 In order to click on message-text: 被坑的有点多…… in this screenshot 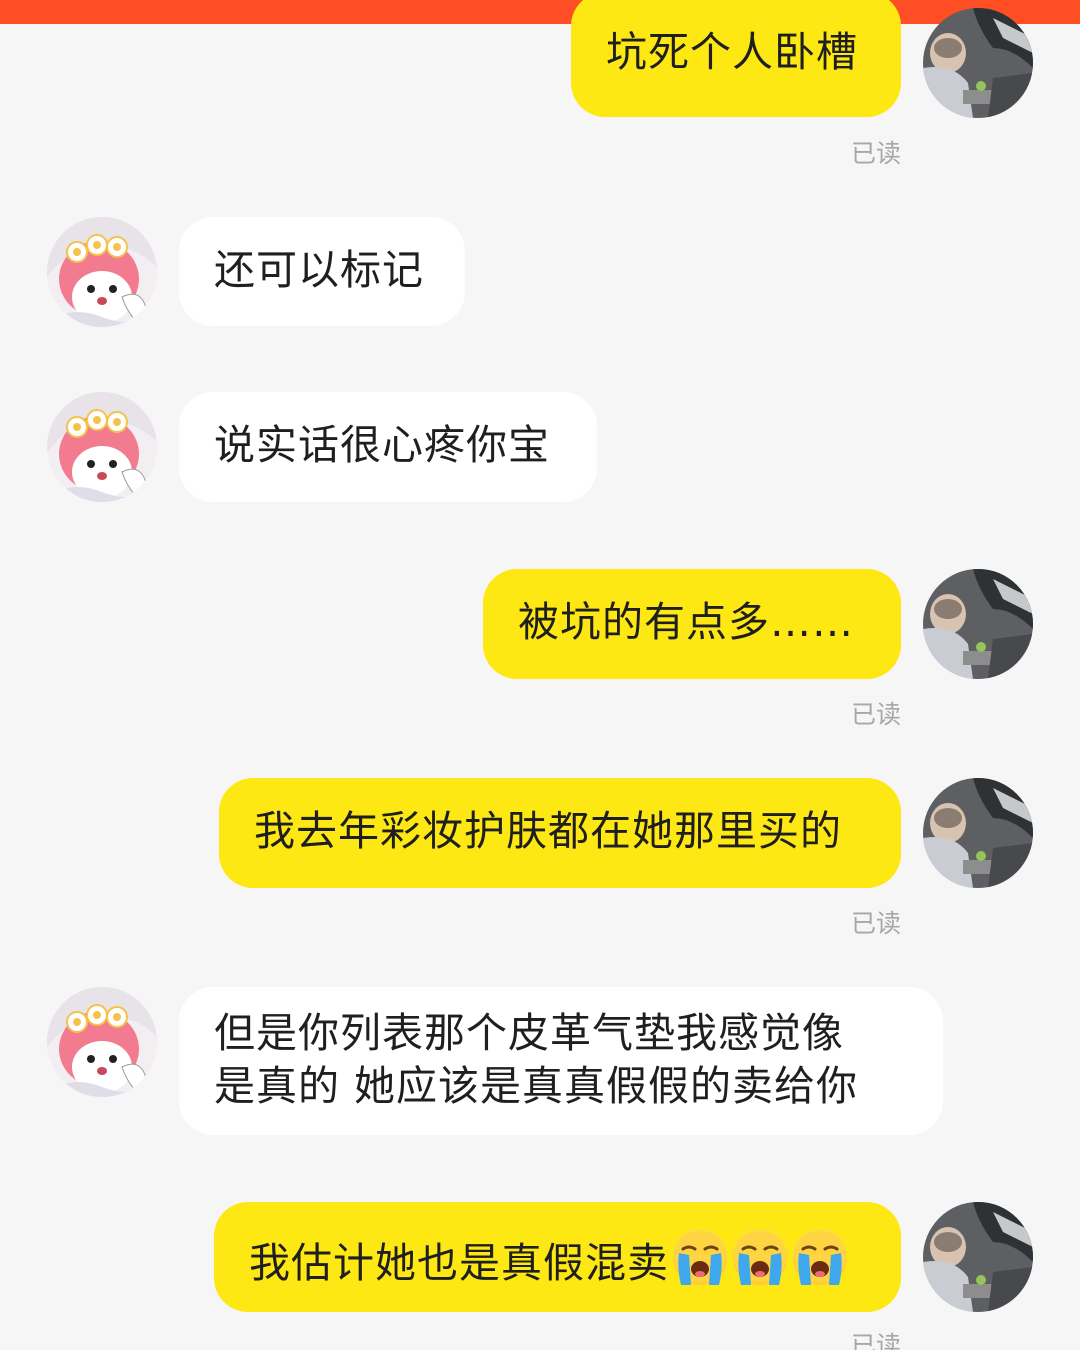, I will do `click(686, 622)`.